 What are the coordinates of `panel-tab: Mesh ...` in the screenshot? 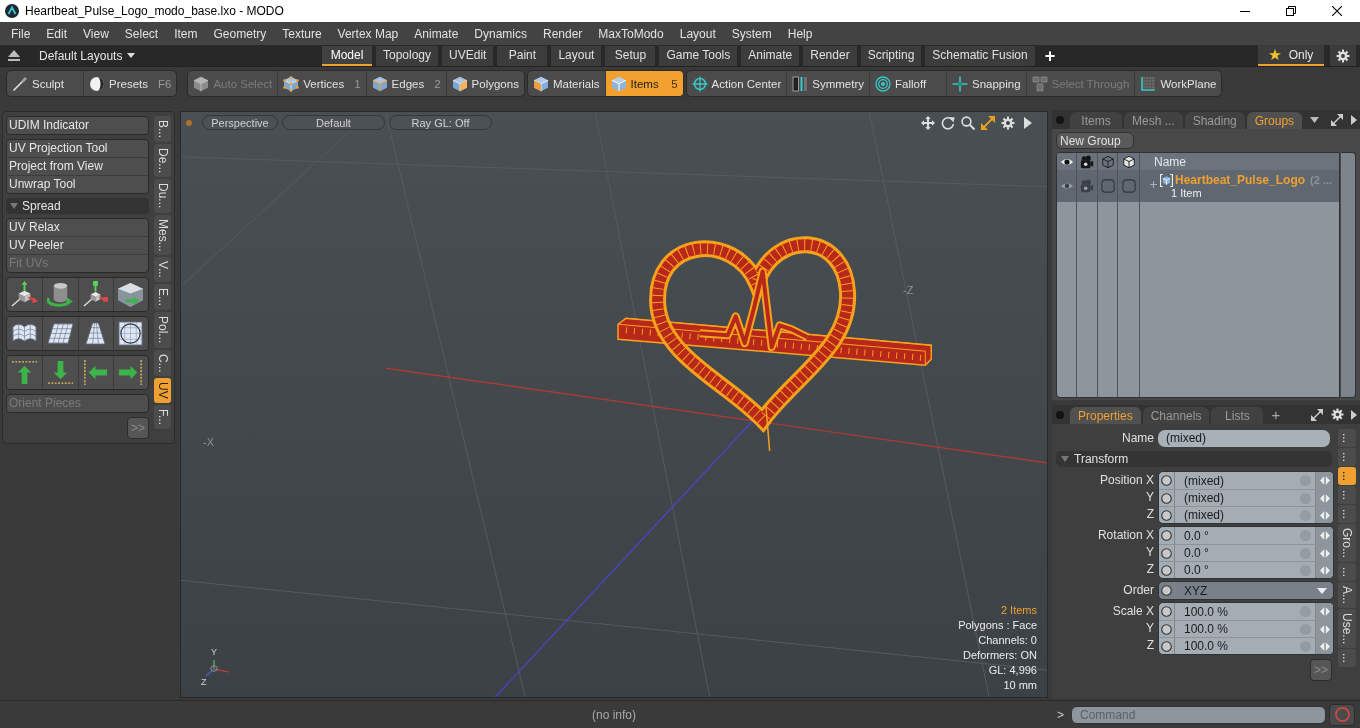 It's located at (1153, 120).